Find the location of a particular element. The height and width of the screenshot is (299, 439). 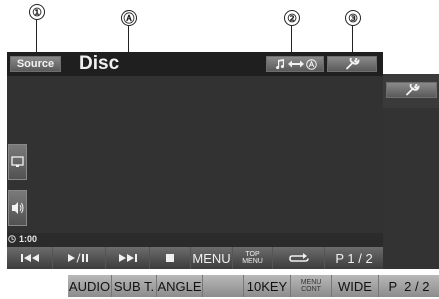

top-menu-label-line1: TOP is located at coordinates (252, 254).